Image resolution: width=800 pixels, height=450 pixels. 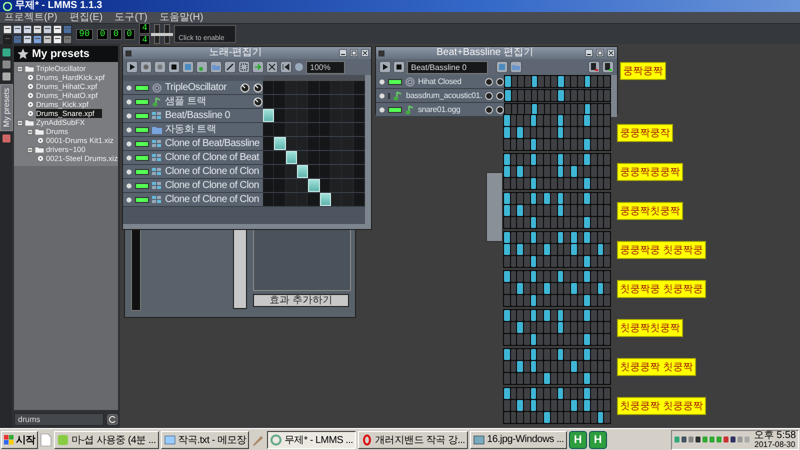 I want to click on note-label: 쿵쿵짝칫쿵짝, so click(x=650, y=211).